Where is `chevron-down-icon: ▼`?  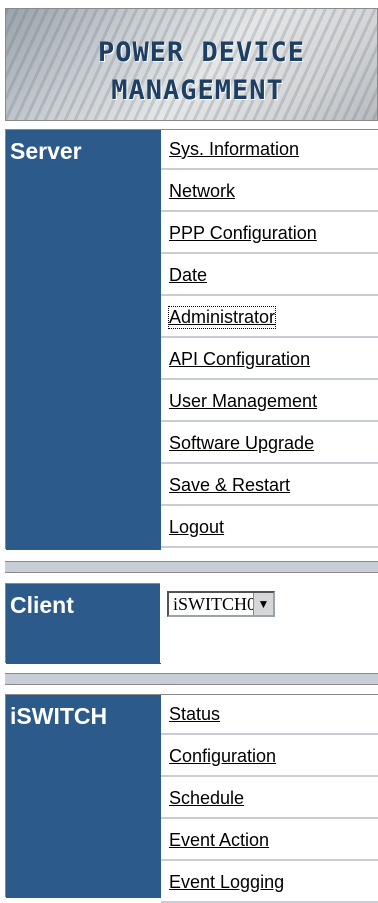 chevron-down-icon: ▼ is located at coordinates (263, 604).